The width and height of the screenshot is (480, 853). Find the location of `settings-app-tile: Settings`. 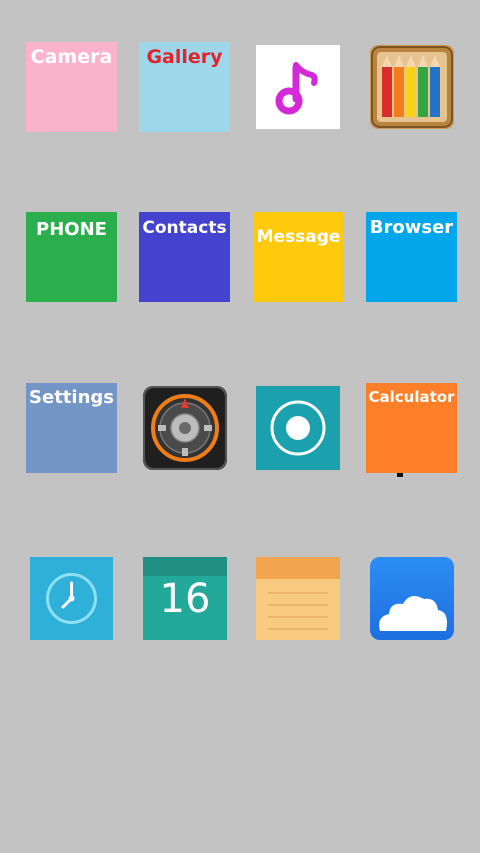

settings-app-tile: Settings is located at coordinates (71, 428).